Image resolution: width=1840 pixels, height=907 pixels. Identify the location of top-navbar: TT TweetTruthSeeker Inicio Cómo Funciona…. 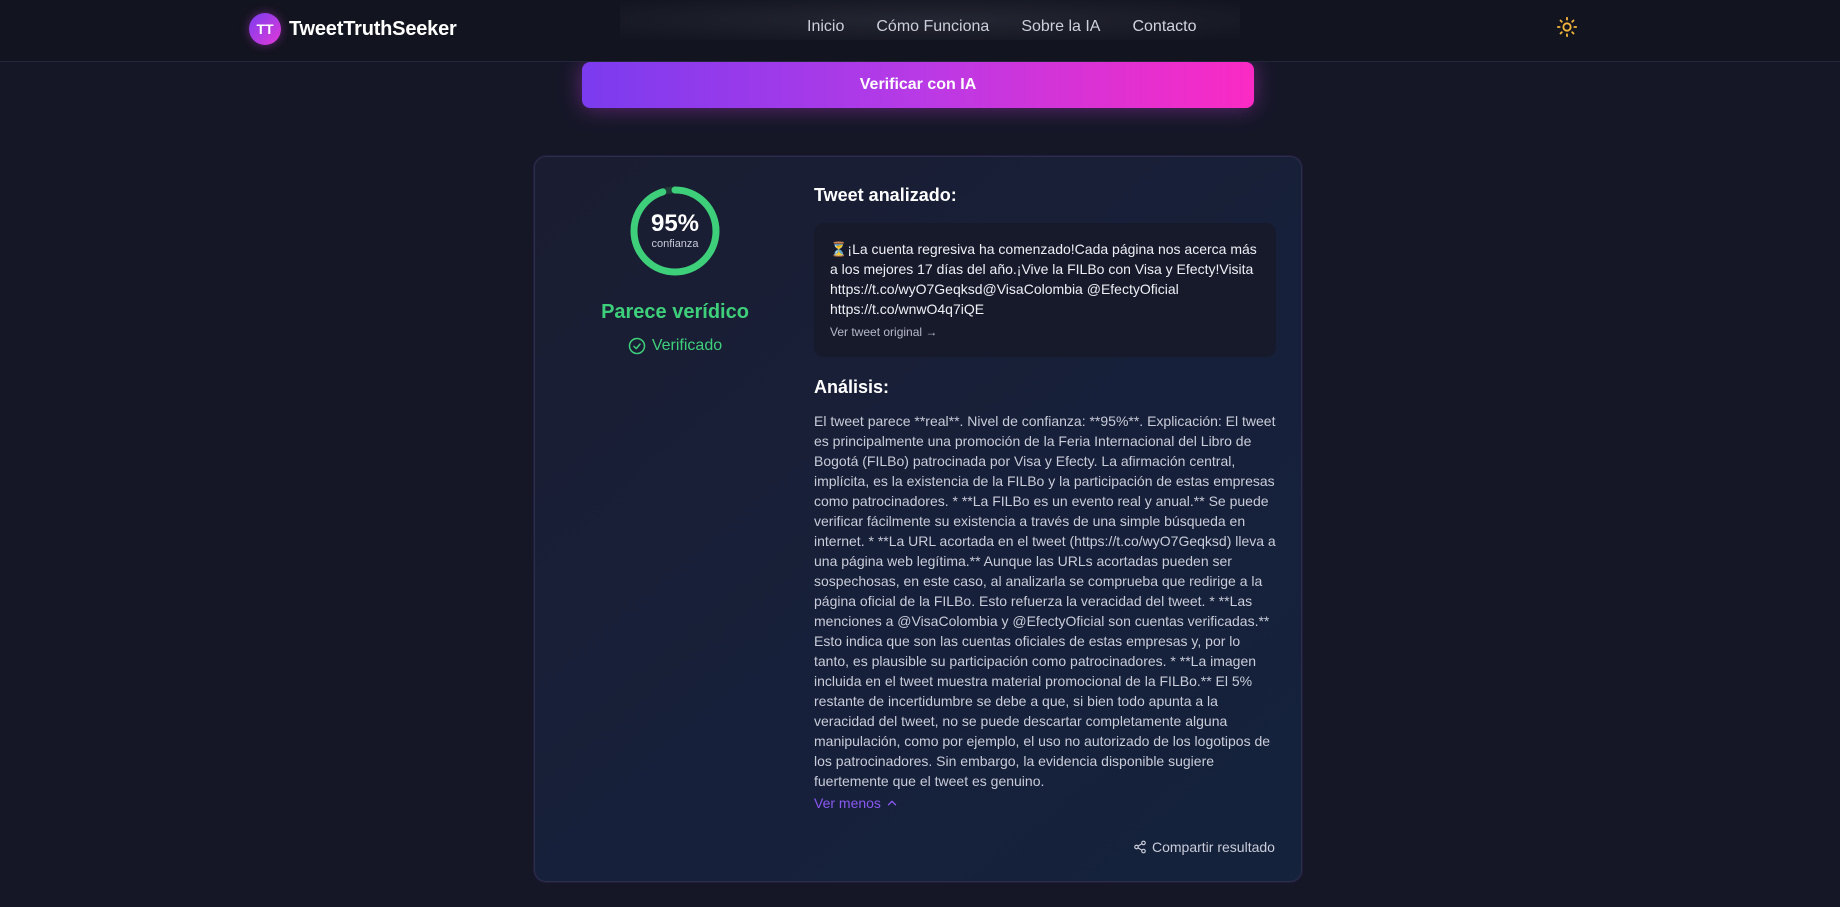
(920, 31).